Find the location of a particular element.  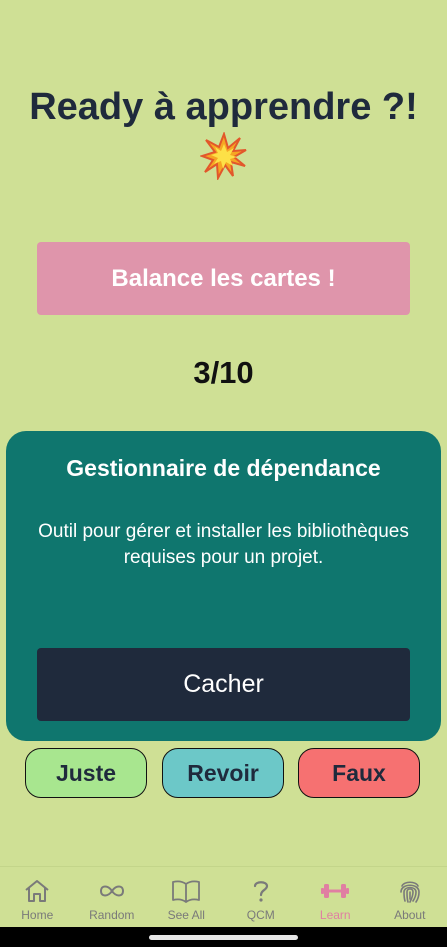

nav-item-about: About is located at coordinates (410, 897).